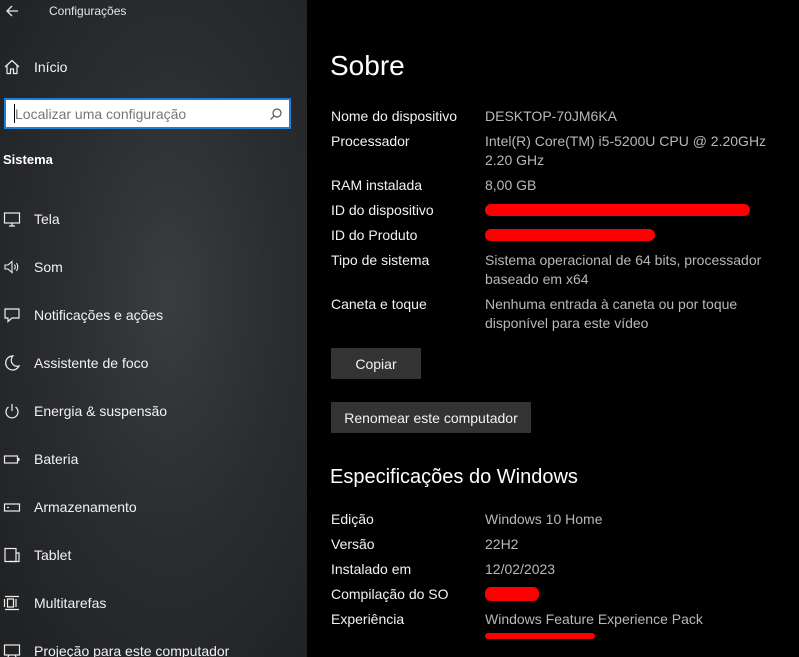 The image size is (799, 657). I want to click on search-input, so click(139, 113).